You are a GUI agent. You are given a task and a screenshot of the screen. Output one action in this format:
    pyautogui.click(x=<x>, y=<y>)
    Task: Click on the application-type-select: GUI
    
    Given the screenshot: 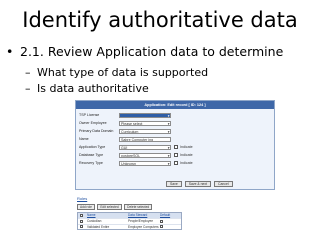 What is the action you would take?
    pyautogui.click(x=145, y=147)
    